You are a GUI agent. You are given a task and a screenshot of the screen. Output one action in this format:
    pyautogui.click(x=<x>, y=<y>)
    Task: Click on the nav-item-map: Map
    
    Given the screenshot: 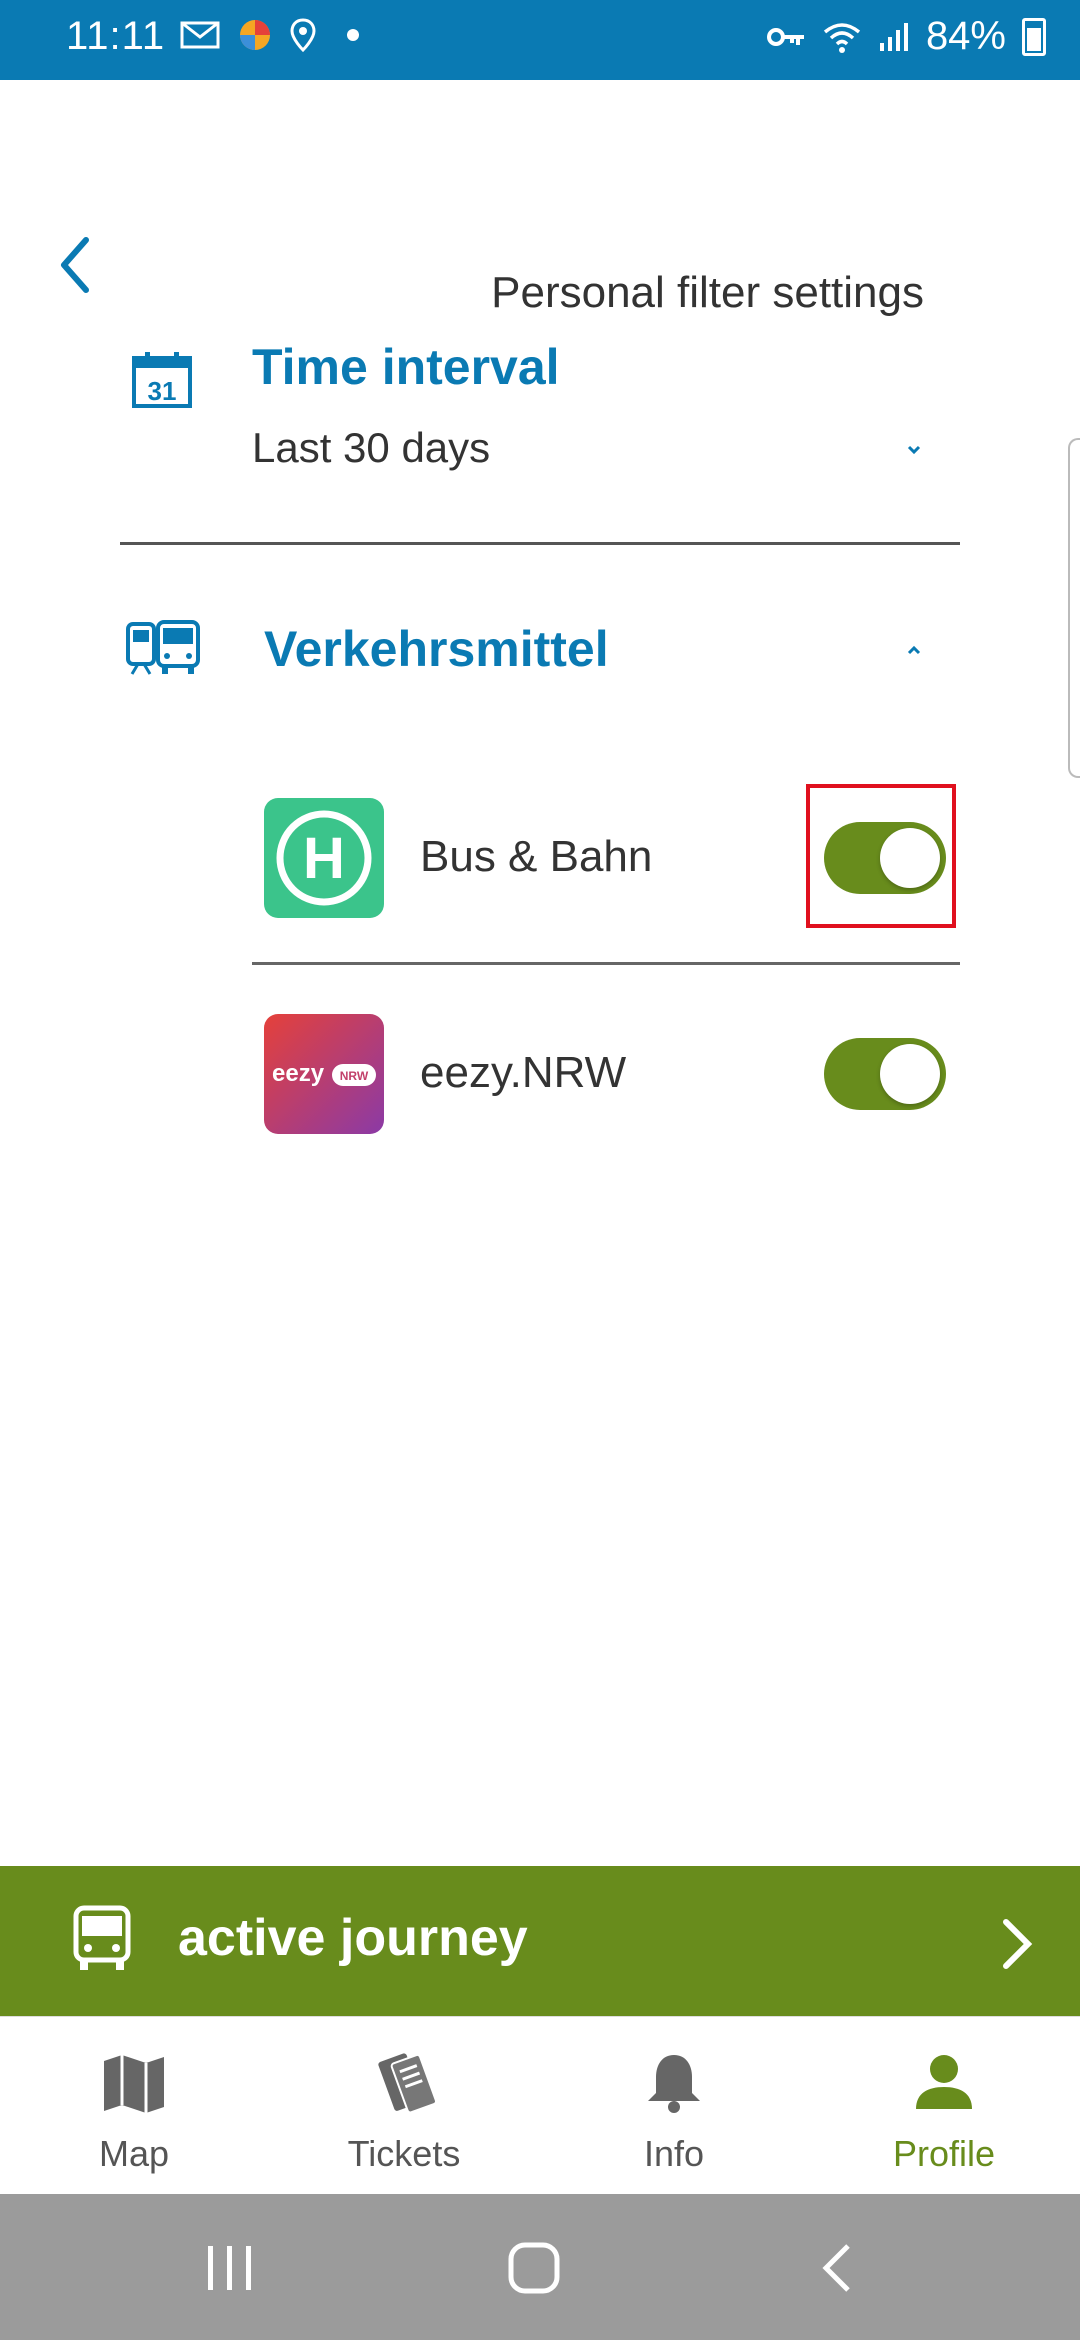 What is the action you would take?
    pyautogui.click(x=134, y=2111)
    